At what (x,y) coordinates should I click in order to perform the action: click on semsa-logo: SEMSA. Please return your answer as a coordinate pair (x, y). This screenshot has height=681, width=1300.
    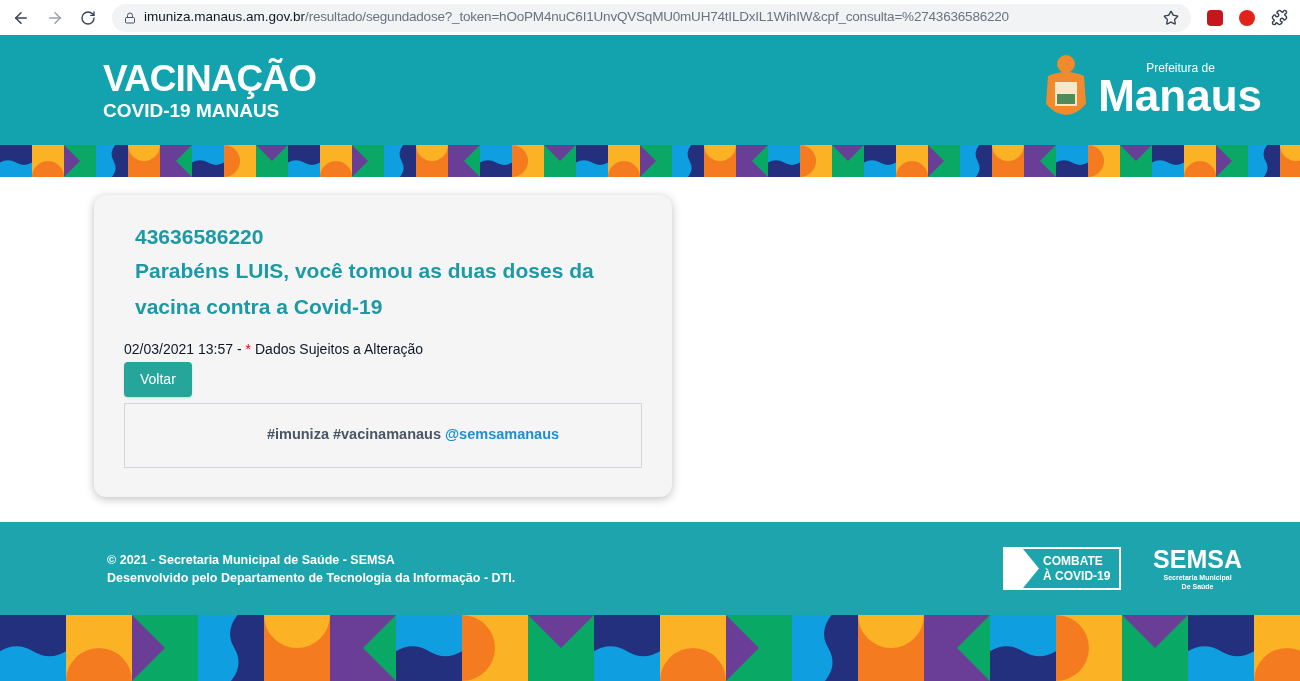
    Looking at the image, I should click on (1197, 559).